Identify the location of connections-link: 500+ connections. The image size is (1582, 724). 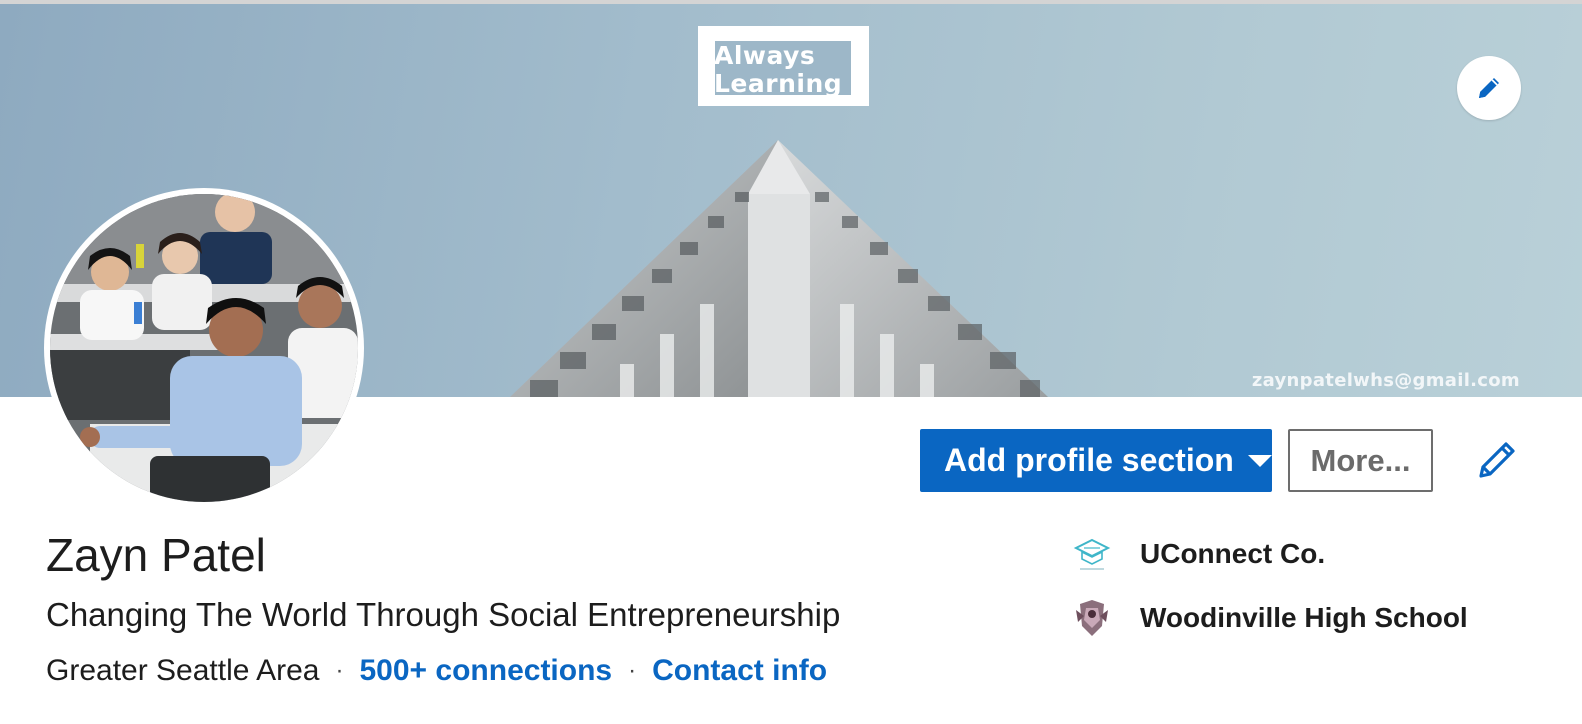
(486, 671).